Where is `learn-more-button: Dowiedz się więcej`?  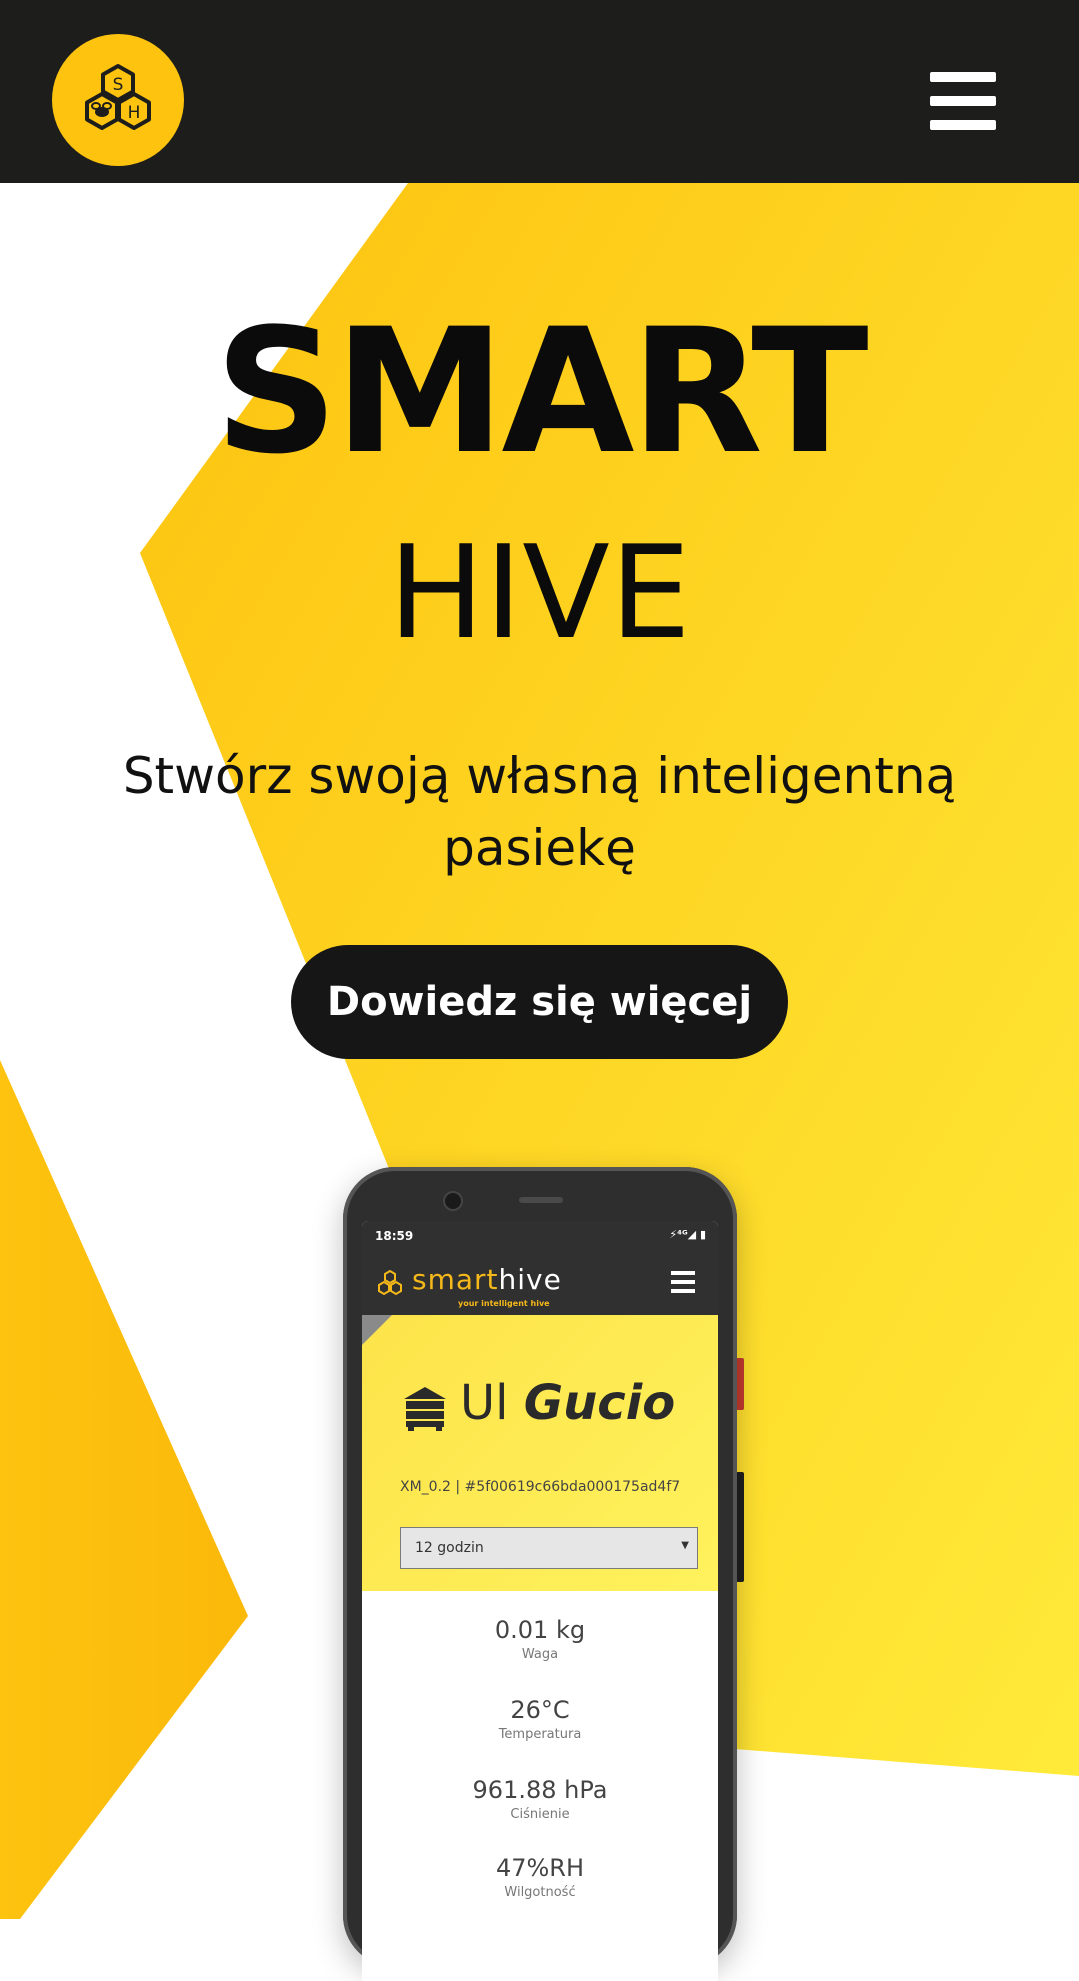 learn-more-button: Dowiedz się więcej is located at coordinates (539, 1002).